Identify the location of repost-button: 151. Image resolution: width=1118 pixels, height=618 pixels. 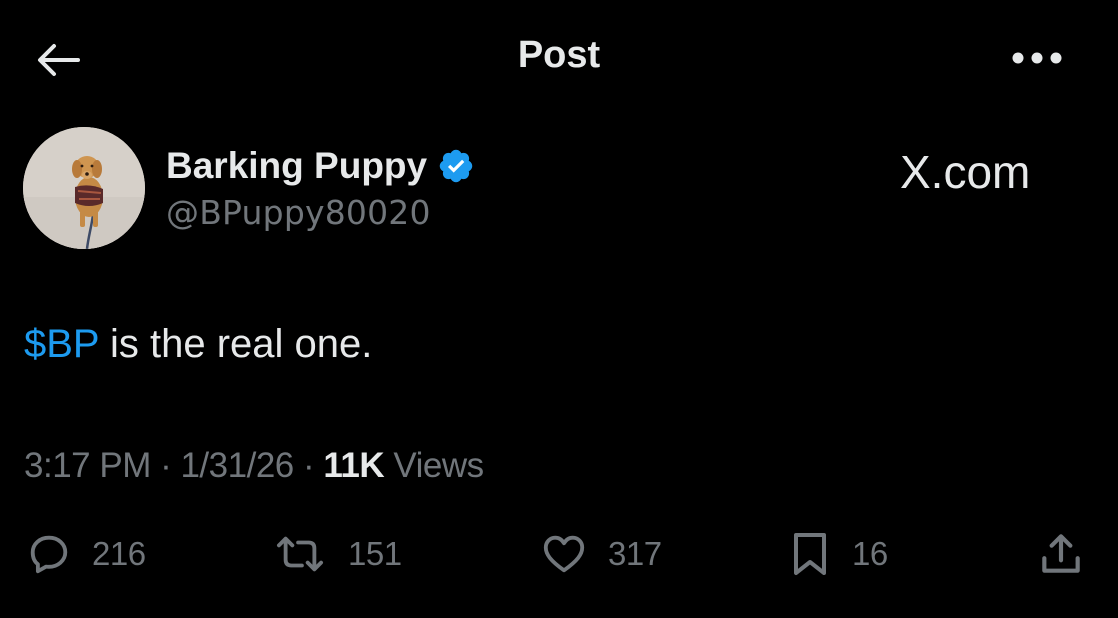
(337, 554).